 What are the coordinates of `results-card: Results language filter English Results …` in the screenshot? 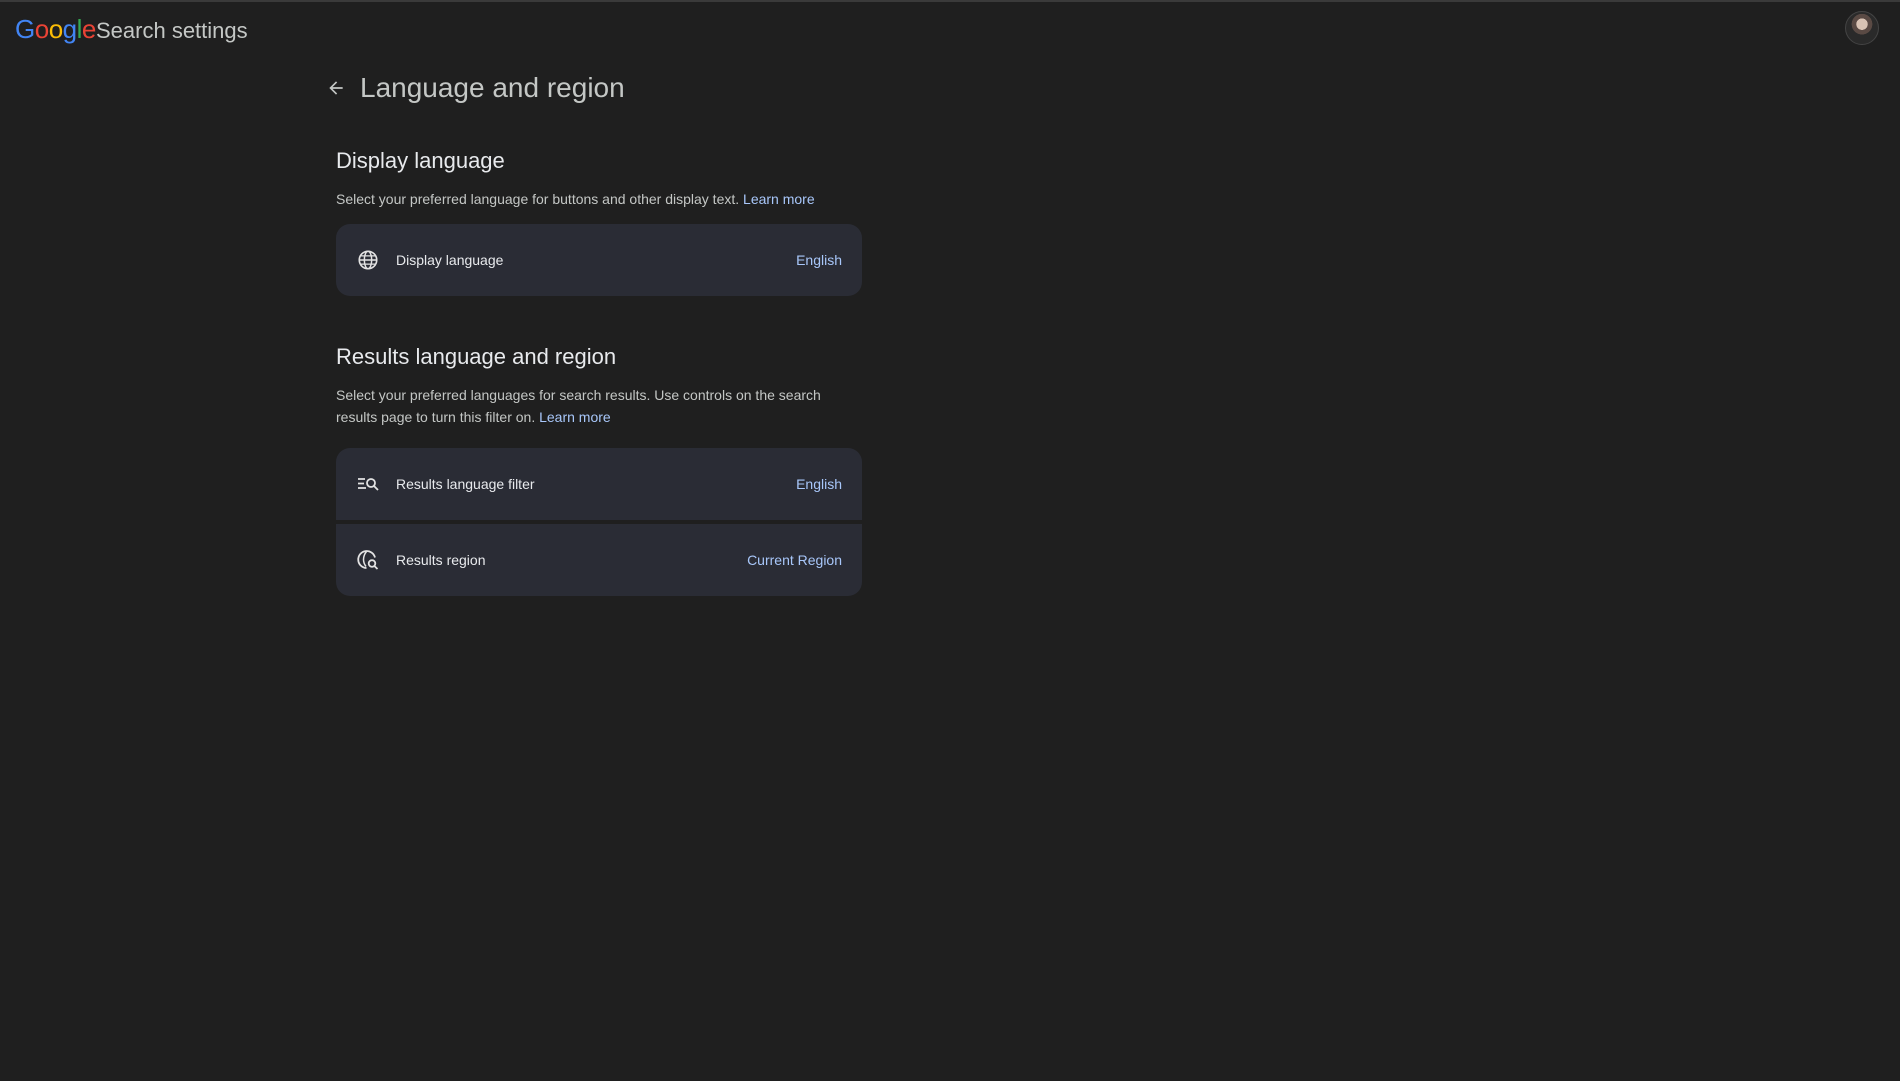 It's located at (599, 522).